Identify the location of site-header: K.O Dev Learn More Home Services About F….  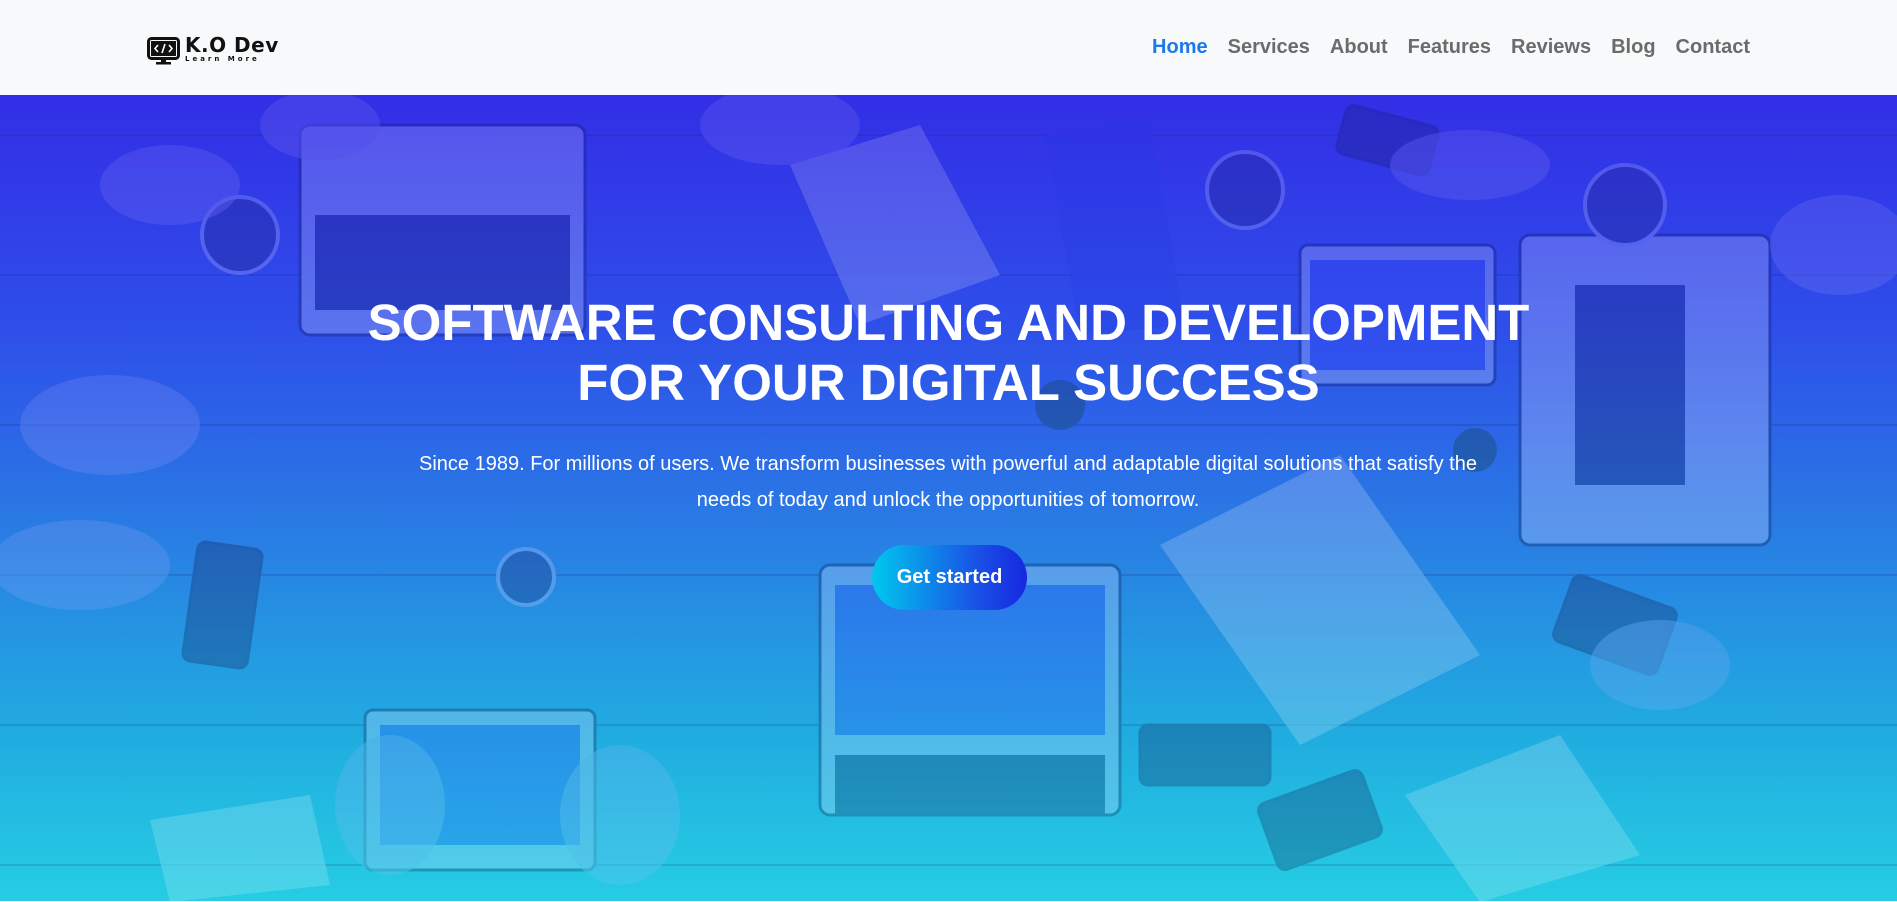
(948, 47).